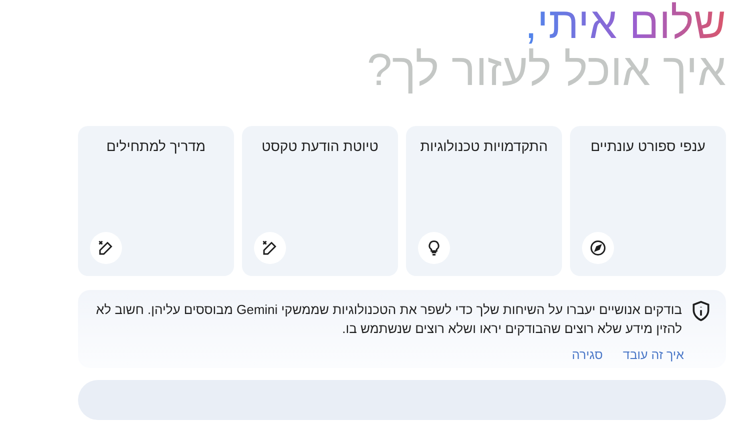 The width and height of the screenshot is (750, 423). Describe the element at coordinates (320, 146) in the screenshot. I see `card-label: טיוטת הודעת טקסט` at that location.